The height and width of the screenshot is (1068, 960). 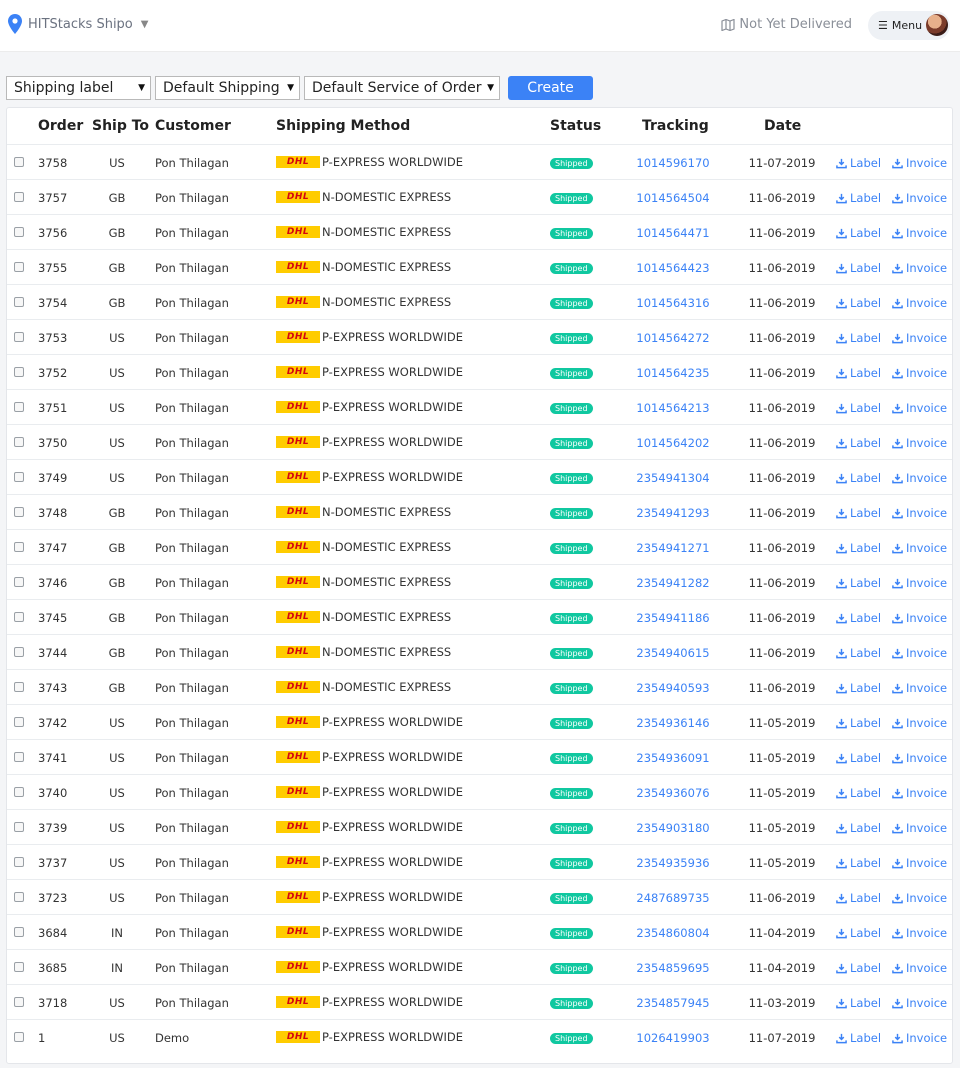 What do you see at coordinates (52, 198) in the screenshot?
I see `order-number: 3757` at bounding box center [52, 198].